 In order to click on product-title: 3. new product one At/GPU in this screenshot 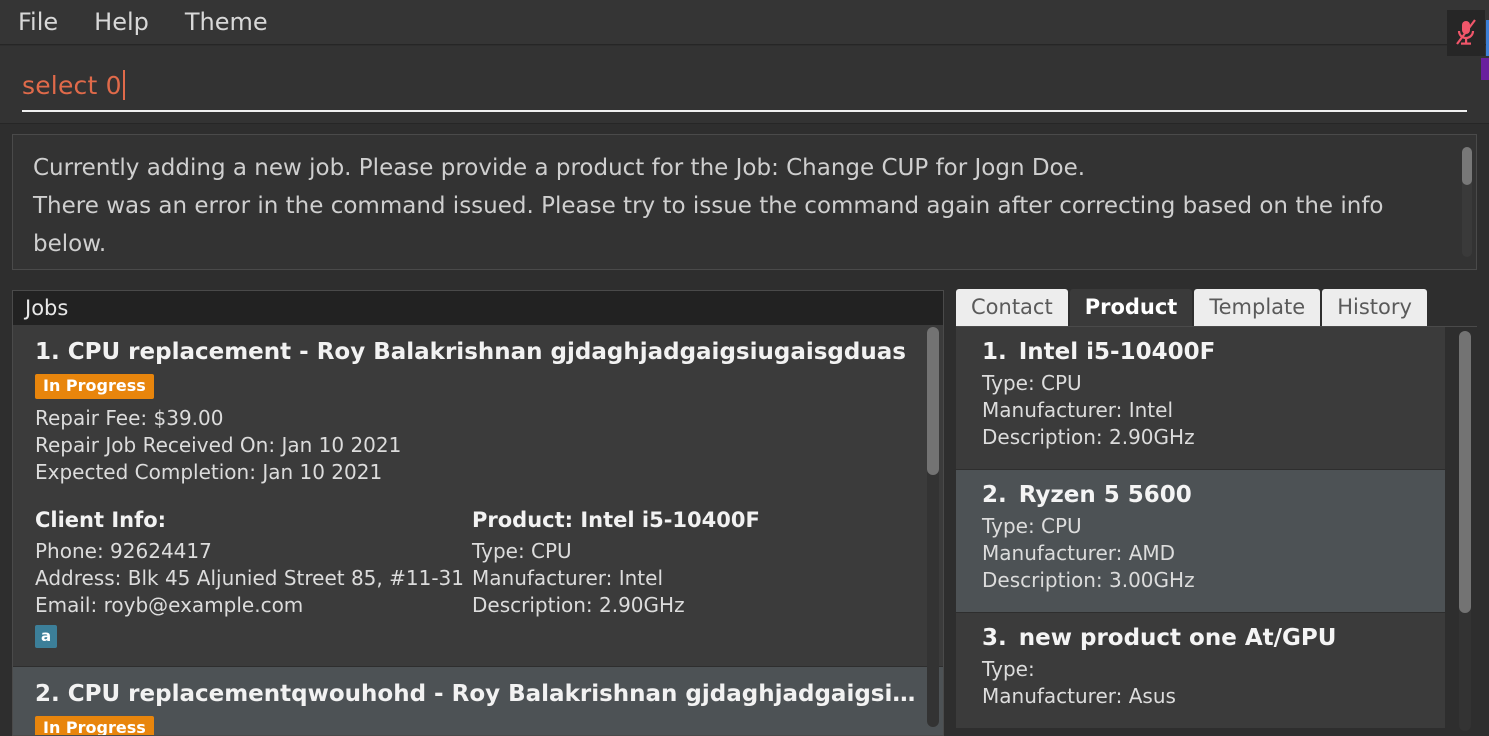, I will do `click(1204, 638)`.